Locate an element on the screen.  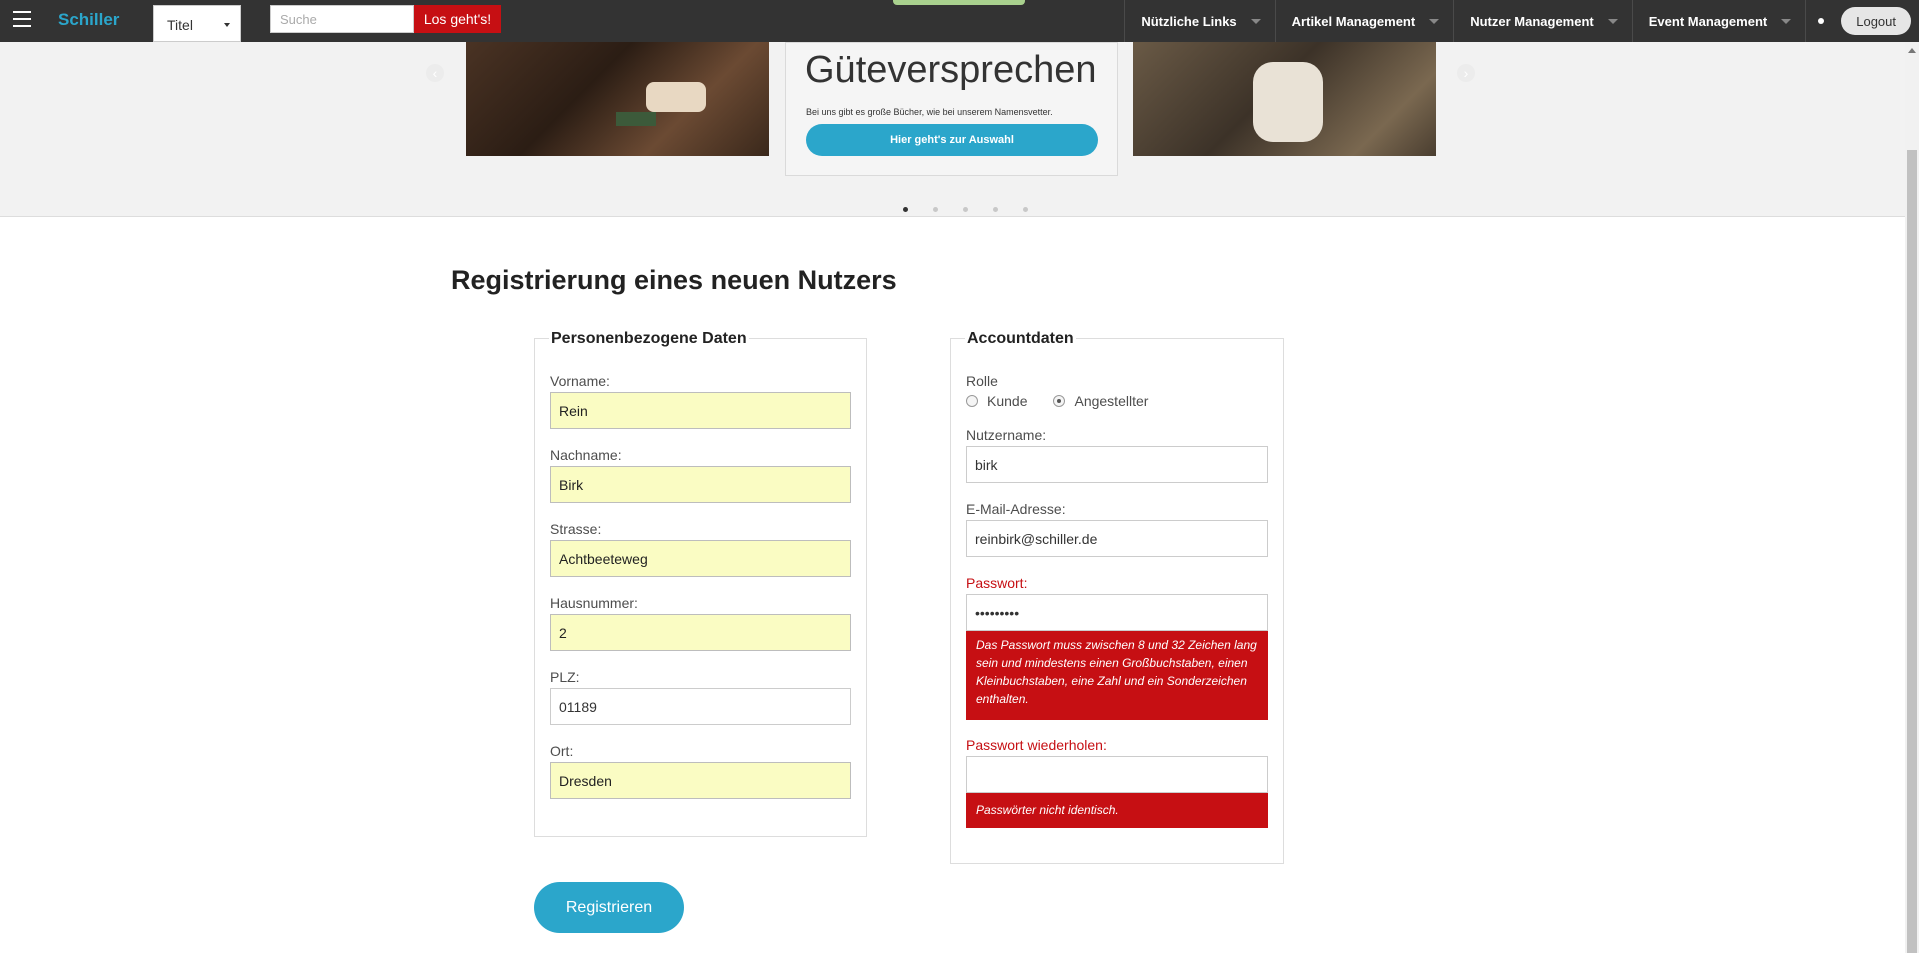
role-option-label: Angestellter is located at coordinates (1111, 401).